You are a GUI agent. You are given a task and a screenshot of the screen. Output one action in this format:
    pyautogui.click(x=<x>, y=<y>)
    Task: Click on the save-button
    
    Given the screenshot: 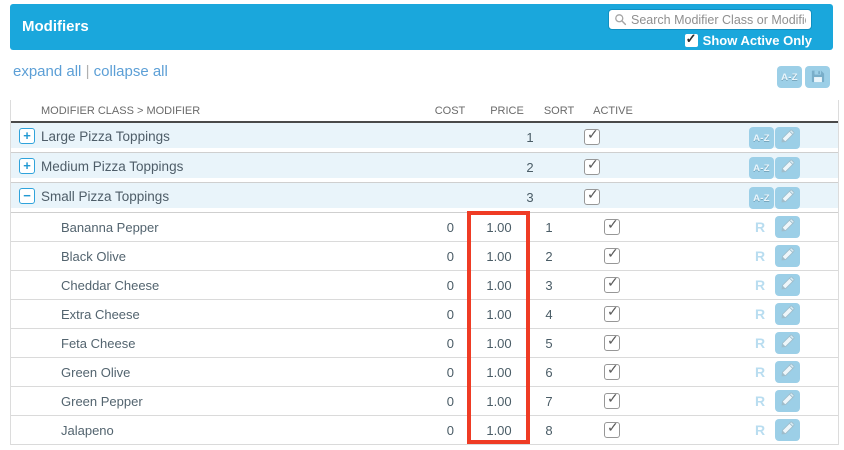 What is the action you would take?
    pyautogui.click(x=817, y=77)
    